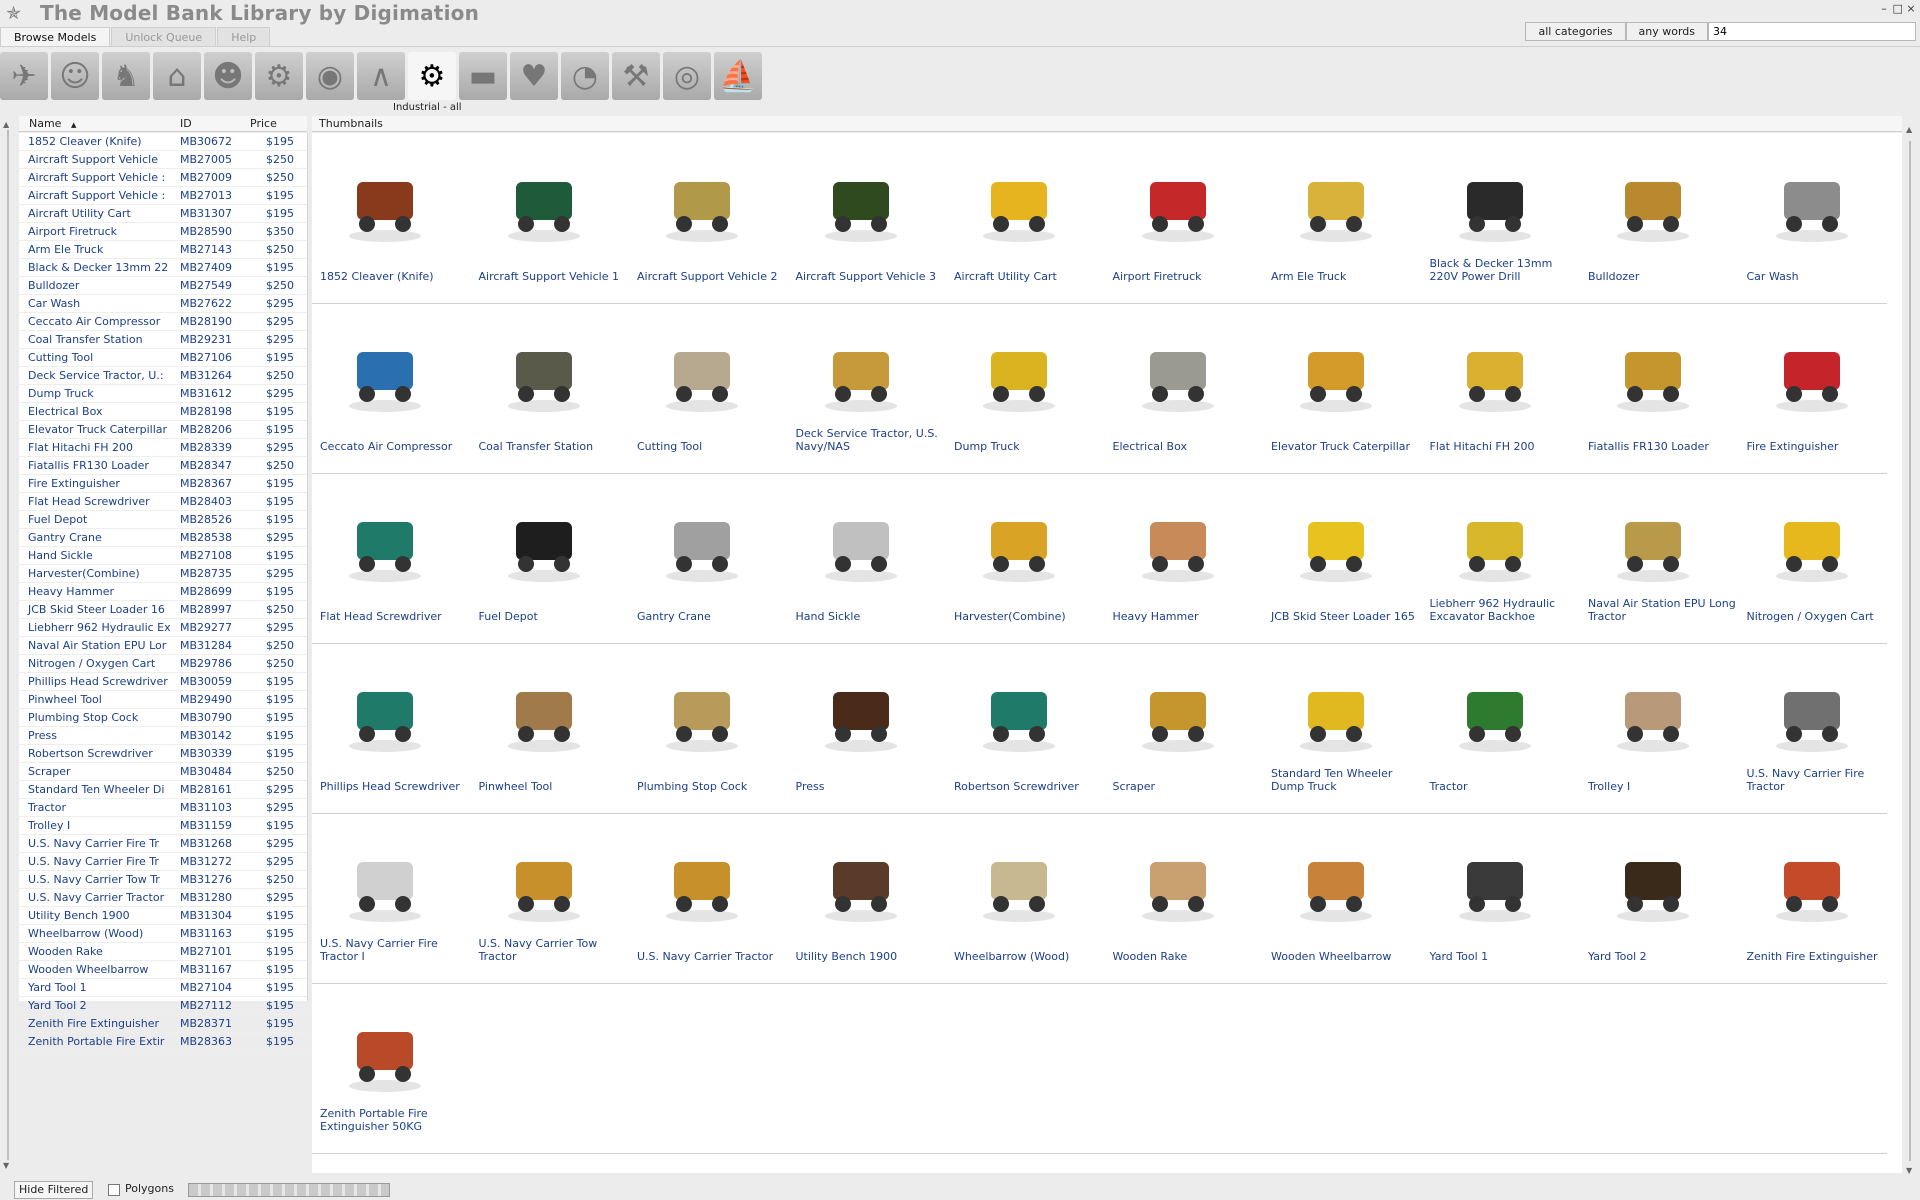 Image resolution: width=1920 pixels, height=1200 pixels. I want to click on list-row: Flat Hitachi FH 200 MB28339 $295, so click(163, 448).